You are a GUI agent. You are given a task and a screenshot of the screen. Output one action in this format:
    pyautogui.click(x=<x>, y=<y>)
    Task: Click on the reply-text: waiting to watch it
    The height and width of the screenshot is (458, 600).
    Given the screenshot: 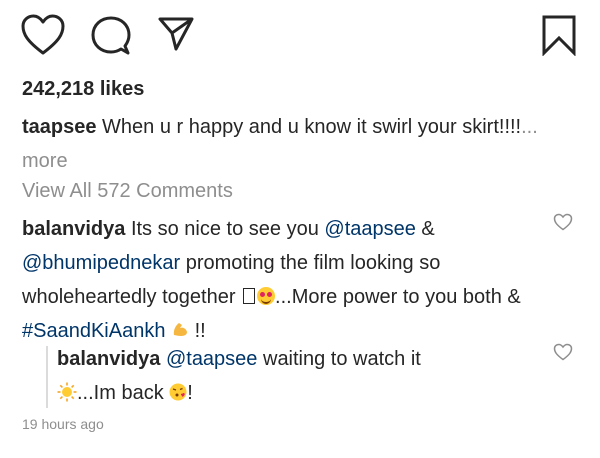 What is the action you would take?
    pyautogui.click(x=339, y=359)
    